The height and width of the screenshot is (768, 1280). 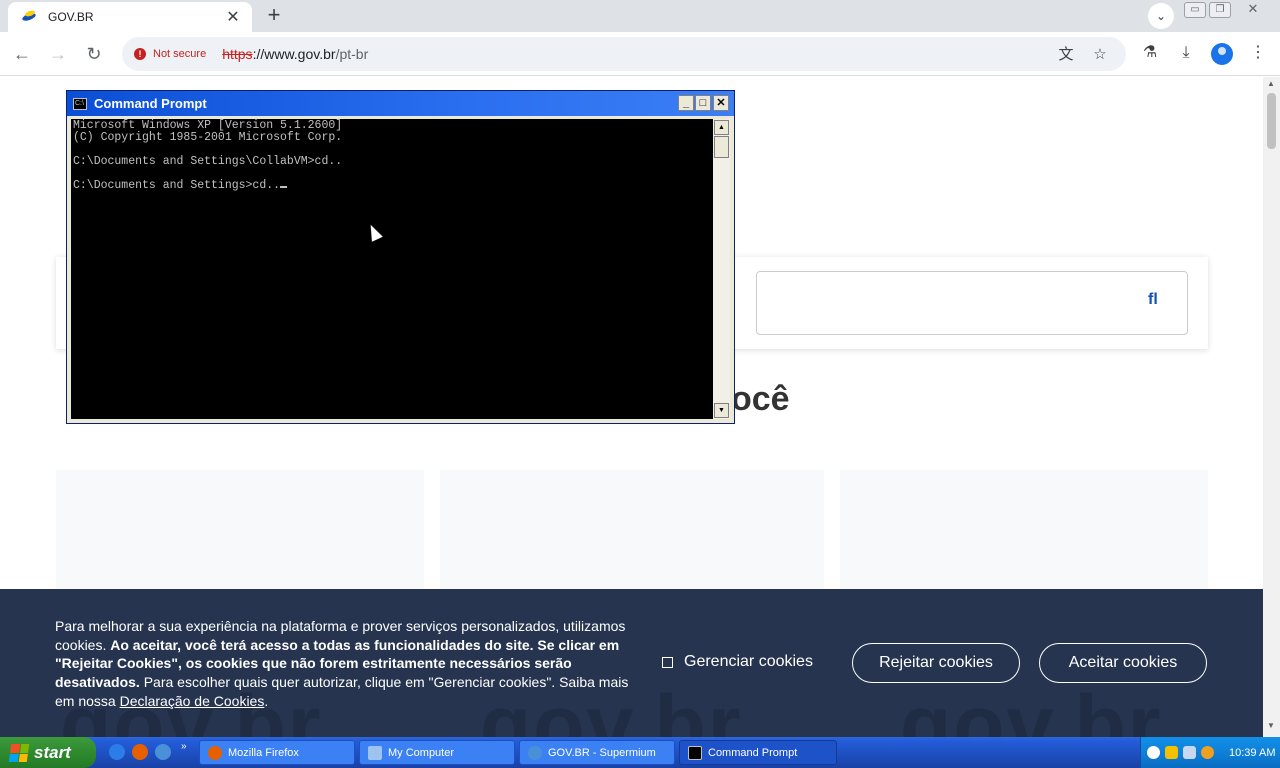 What do you see at coordinates (52, 752) in the screenshot?
I see `start-label: start` at bounding box center [52, 752].